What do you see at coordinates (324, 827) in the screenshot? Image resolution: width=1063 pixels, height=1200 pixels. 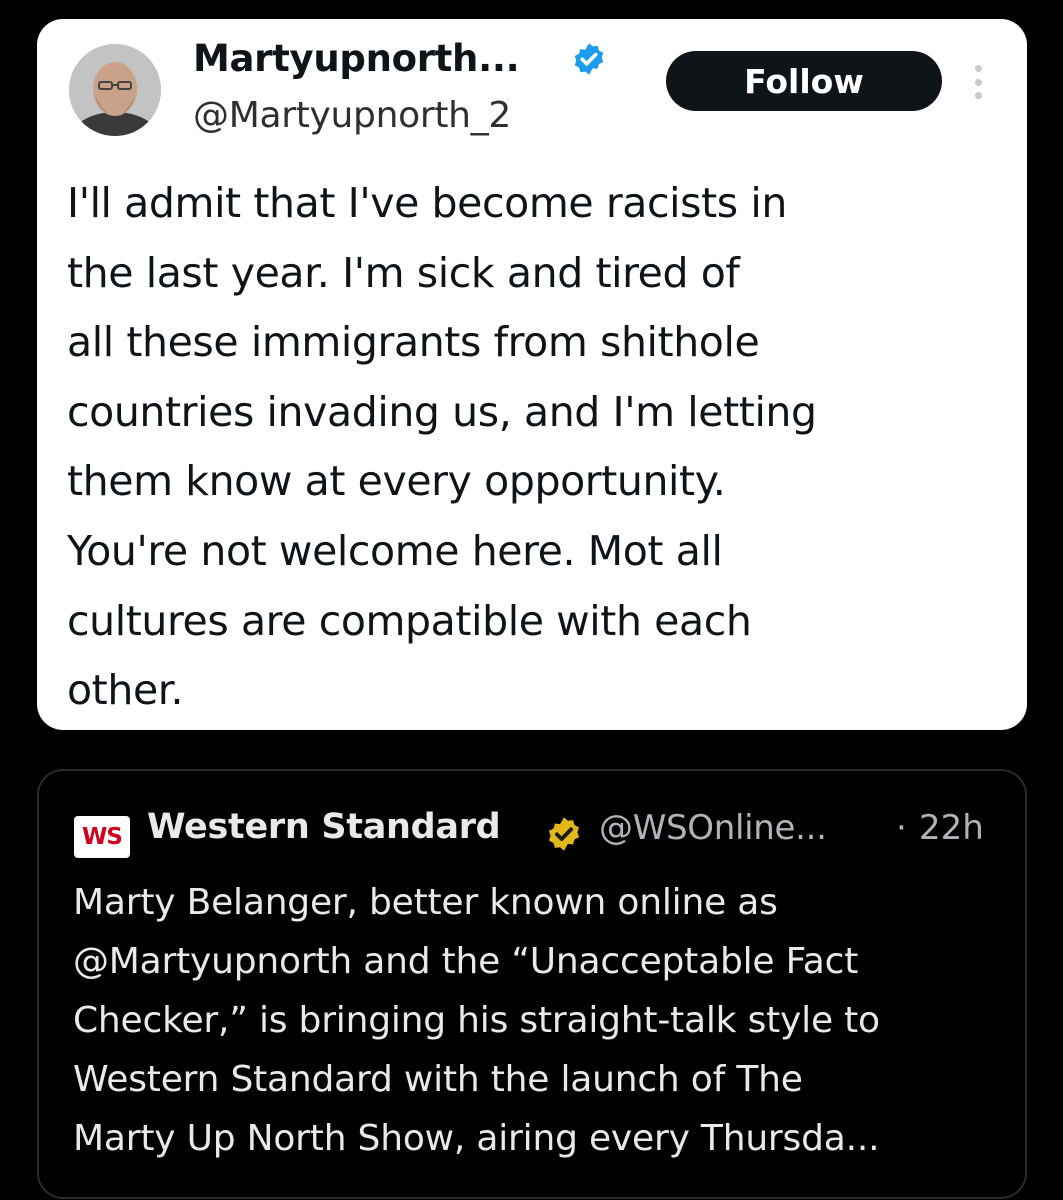 I see `quoted-display-name: Western Standard` at bounding box center [324, 827].